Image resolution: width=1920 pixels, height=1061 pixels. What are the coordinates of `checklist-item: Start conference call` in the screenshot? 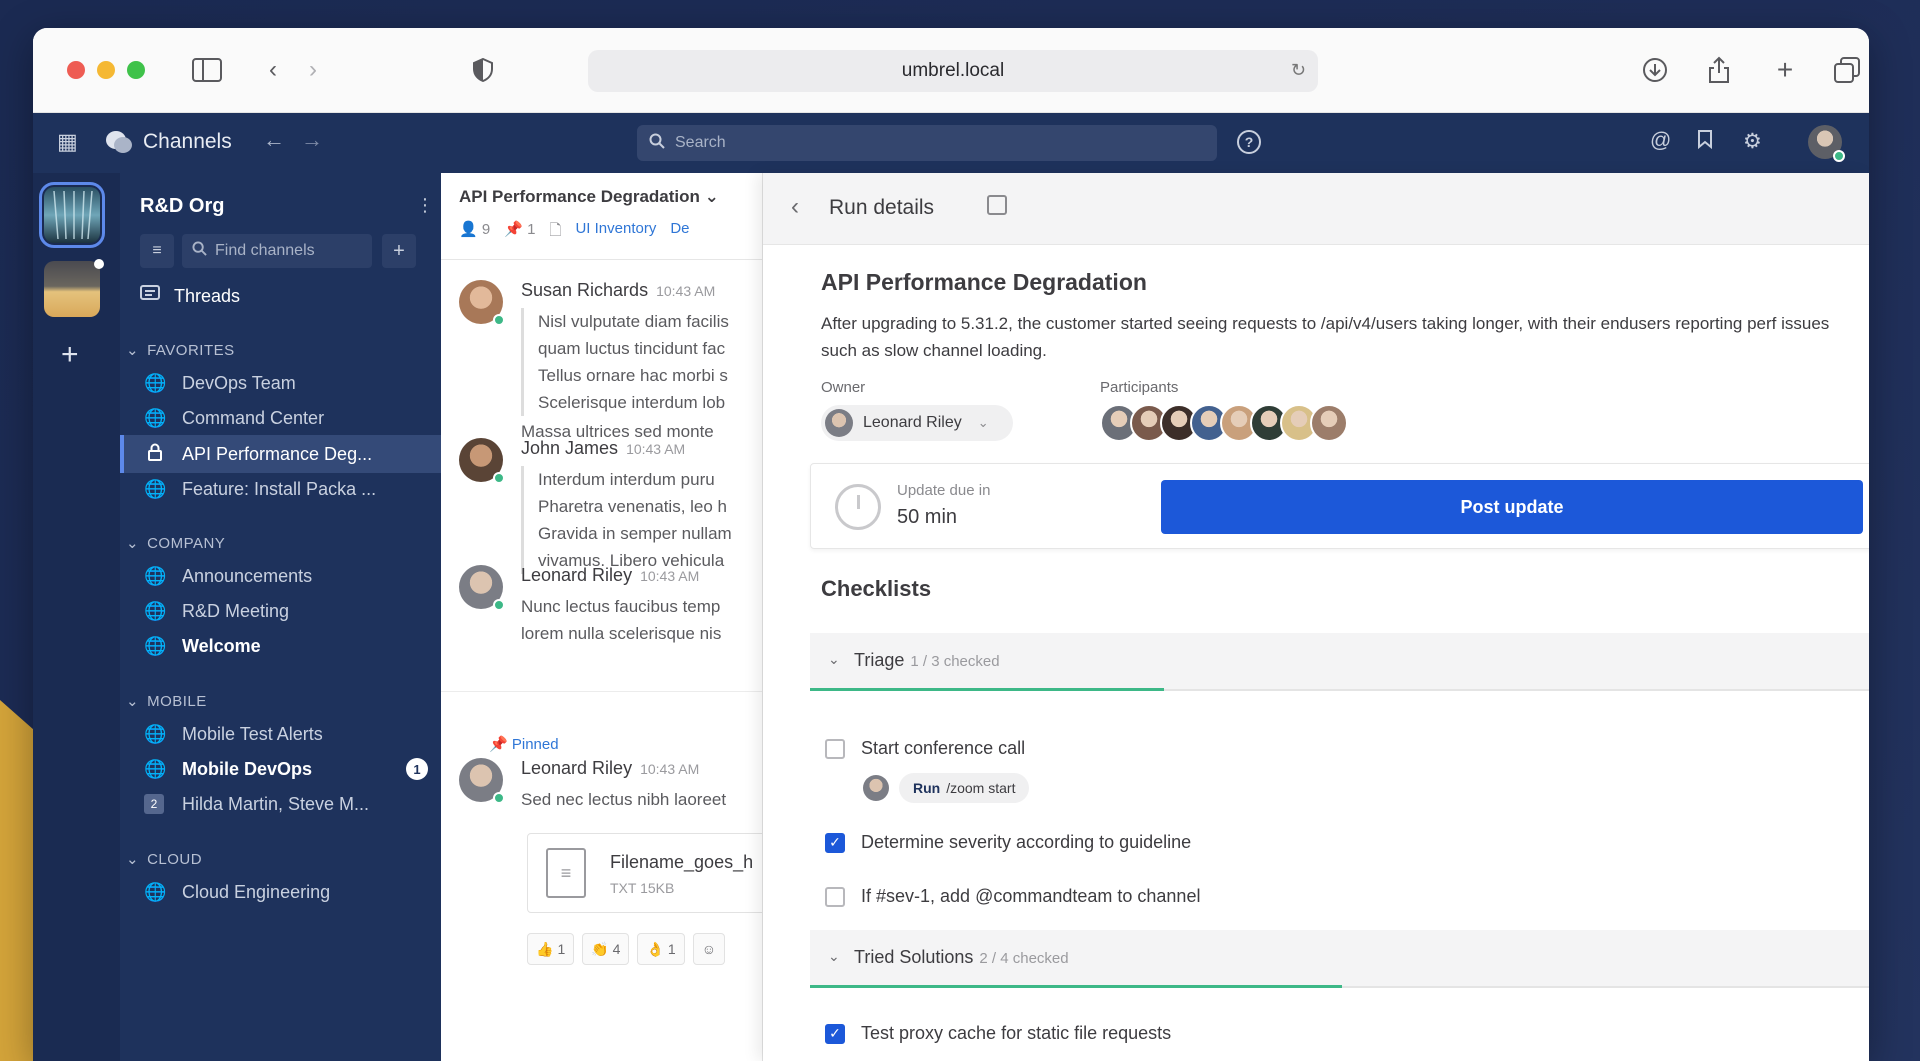 It's located at (925, 748).